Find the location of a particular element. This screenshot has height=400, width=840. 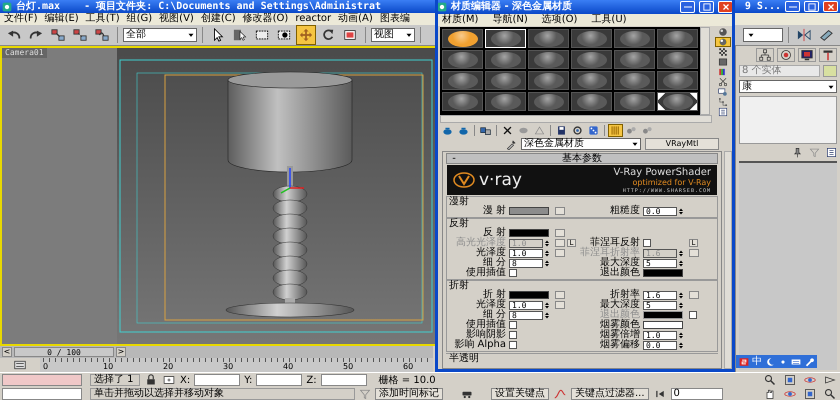

listener-field is located at coordinates (42, 380).